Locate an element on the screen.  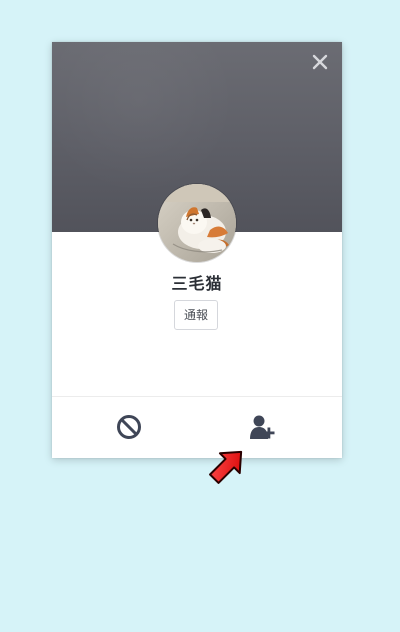
block-button is located at coordinates (129, 427).